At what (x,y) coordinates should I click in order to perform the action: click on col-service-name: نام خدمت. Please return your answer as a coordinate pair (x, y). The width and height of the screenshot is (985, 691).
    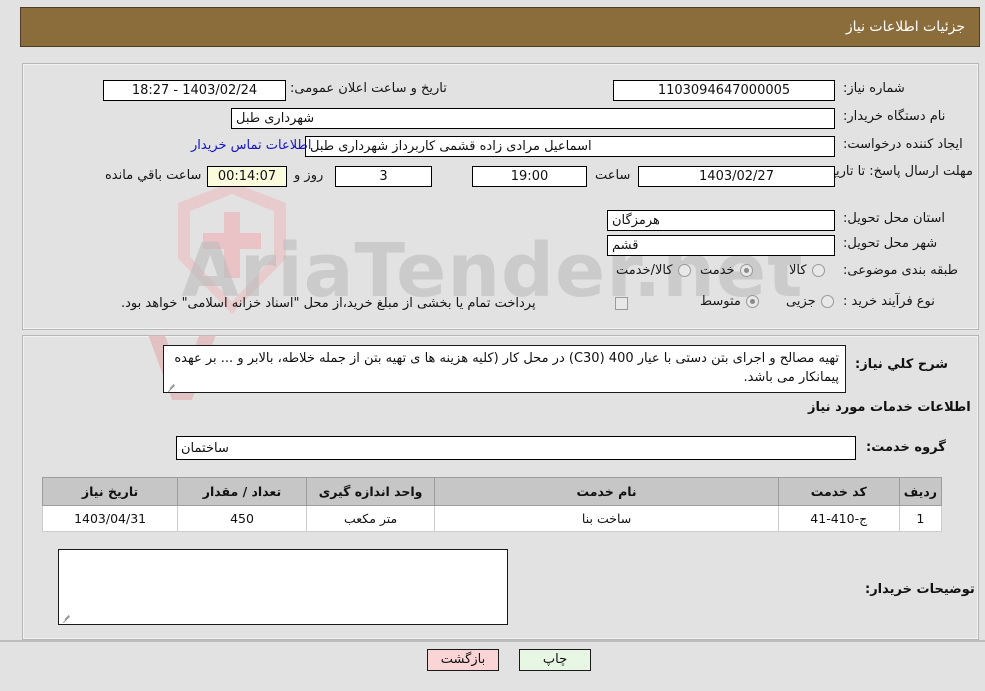
    Looking at the image, I should click on (606, 491).